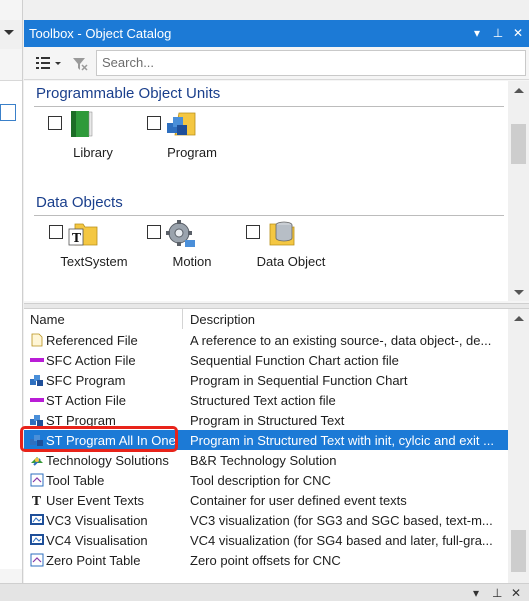 The width and height of the screenshot is (529, 601). What do you see at coordinates (11, 324) in the screenshot?
I see `left-panel-list` at bounding box center [11, 324].